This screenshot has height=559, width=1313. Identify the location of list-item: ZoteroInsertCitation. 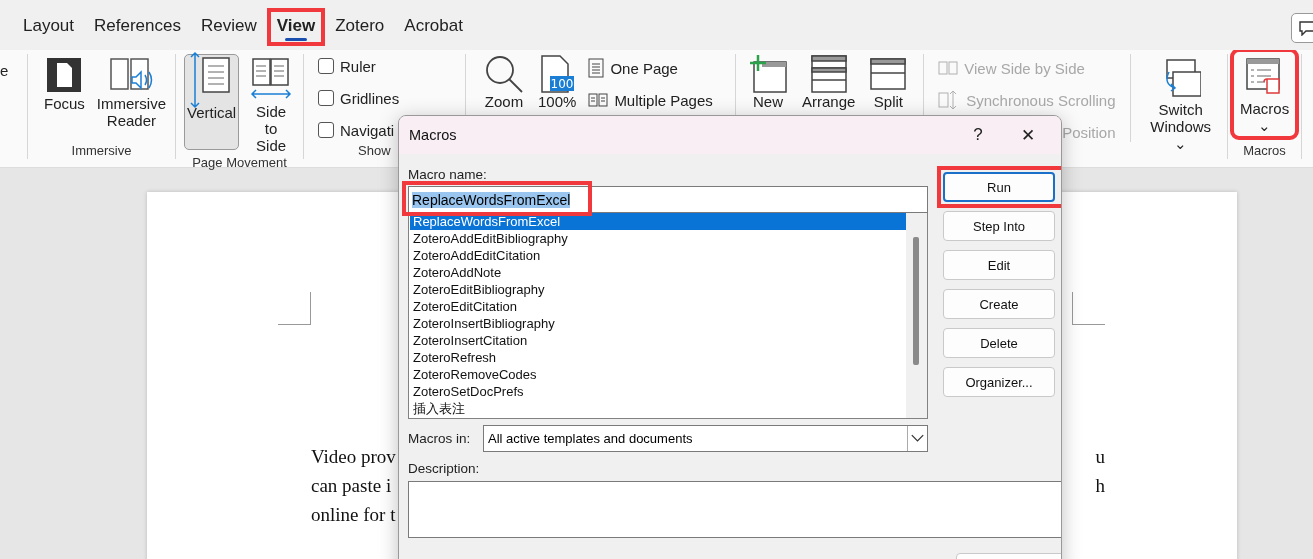
(658, 340).